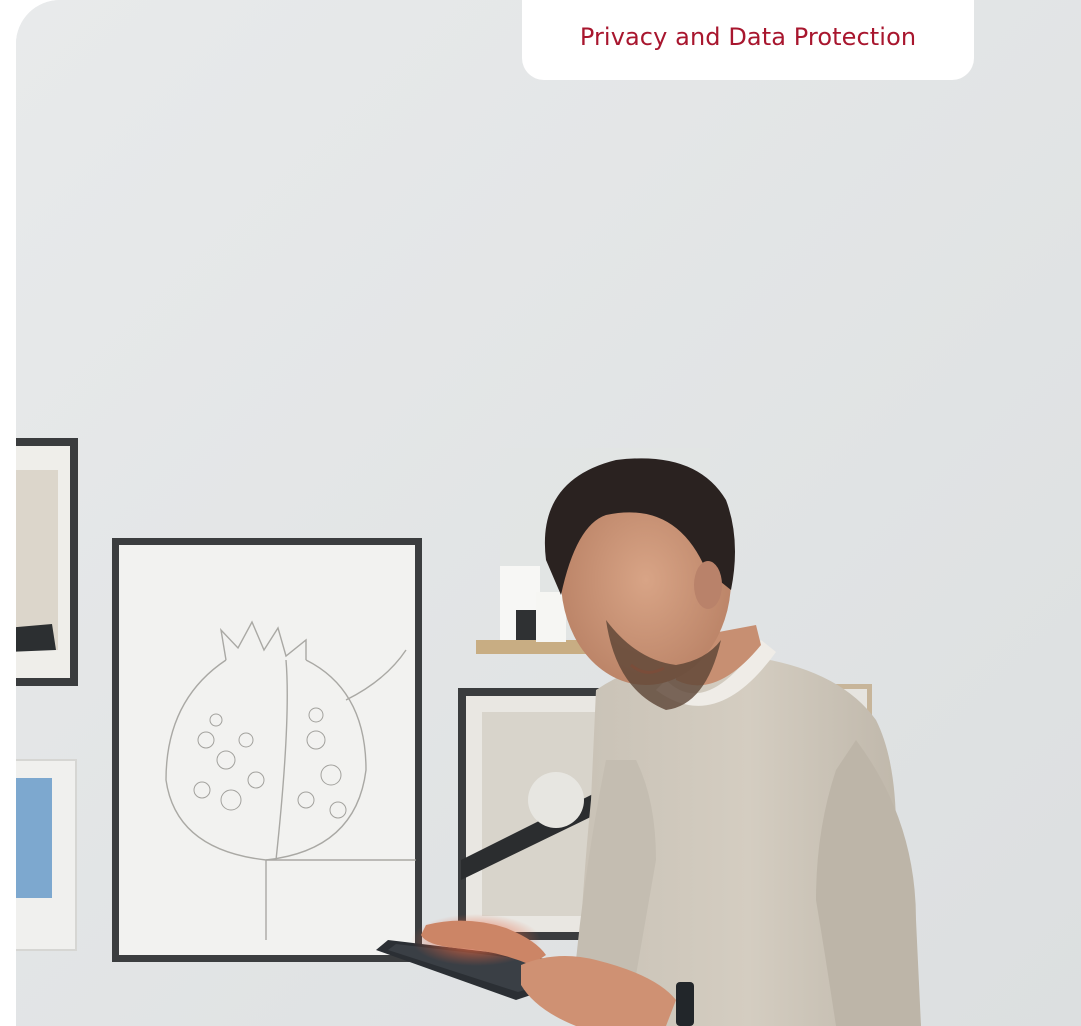 This screenshot has height=1026, width=1081. What do you see at coordinates (47, 562) in the screenshot?
I see `frame-left-top` at bounding box center [47, 562].